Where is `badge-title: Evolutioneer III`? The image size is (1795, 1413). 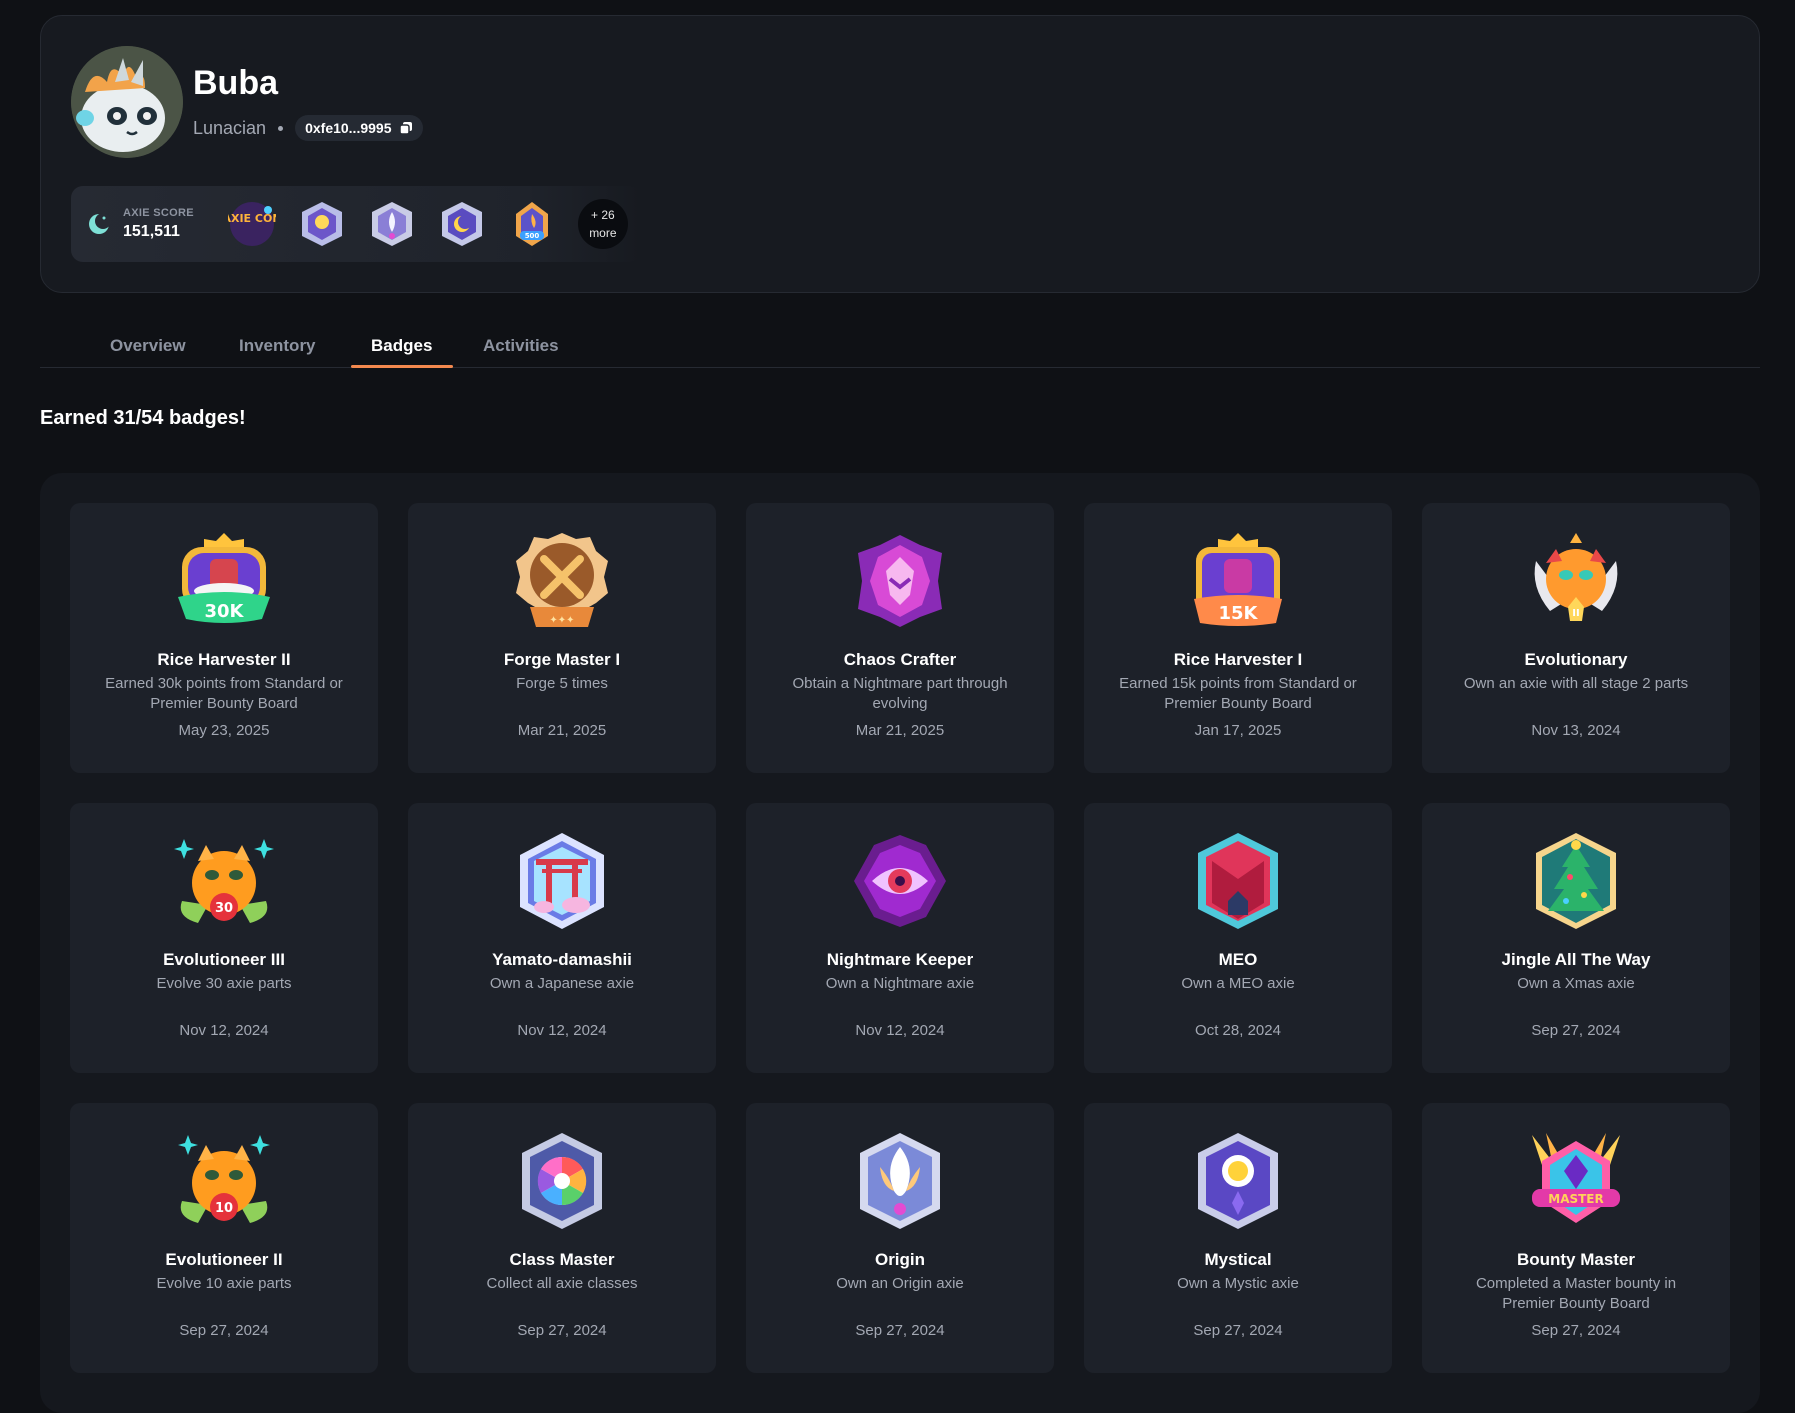 badge-title: Evolutioneer III is located at coordinates (224, 959).